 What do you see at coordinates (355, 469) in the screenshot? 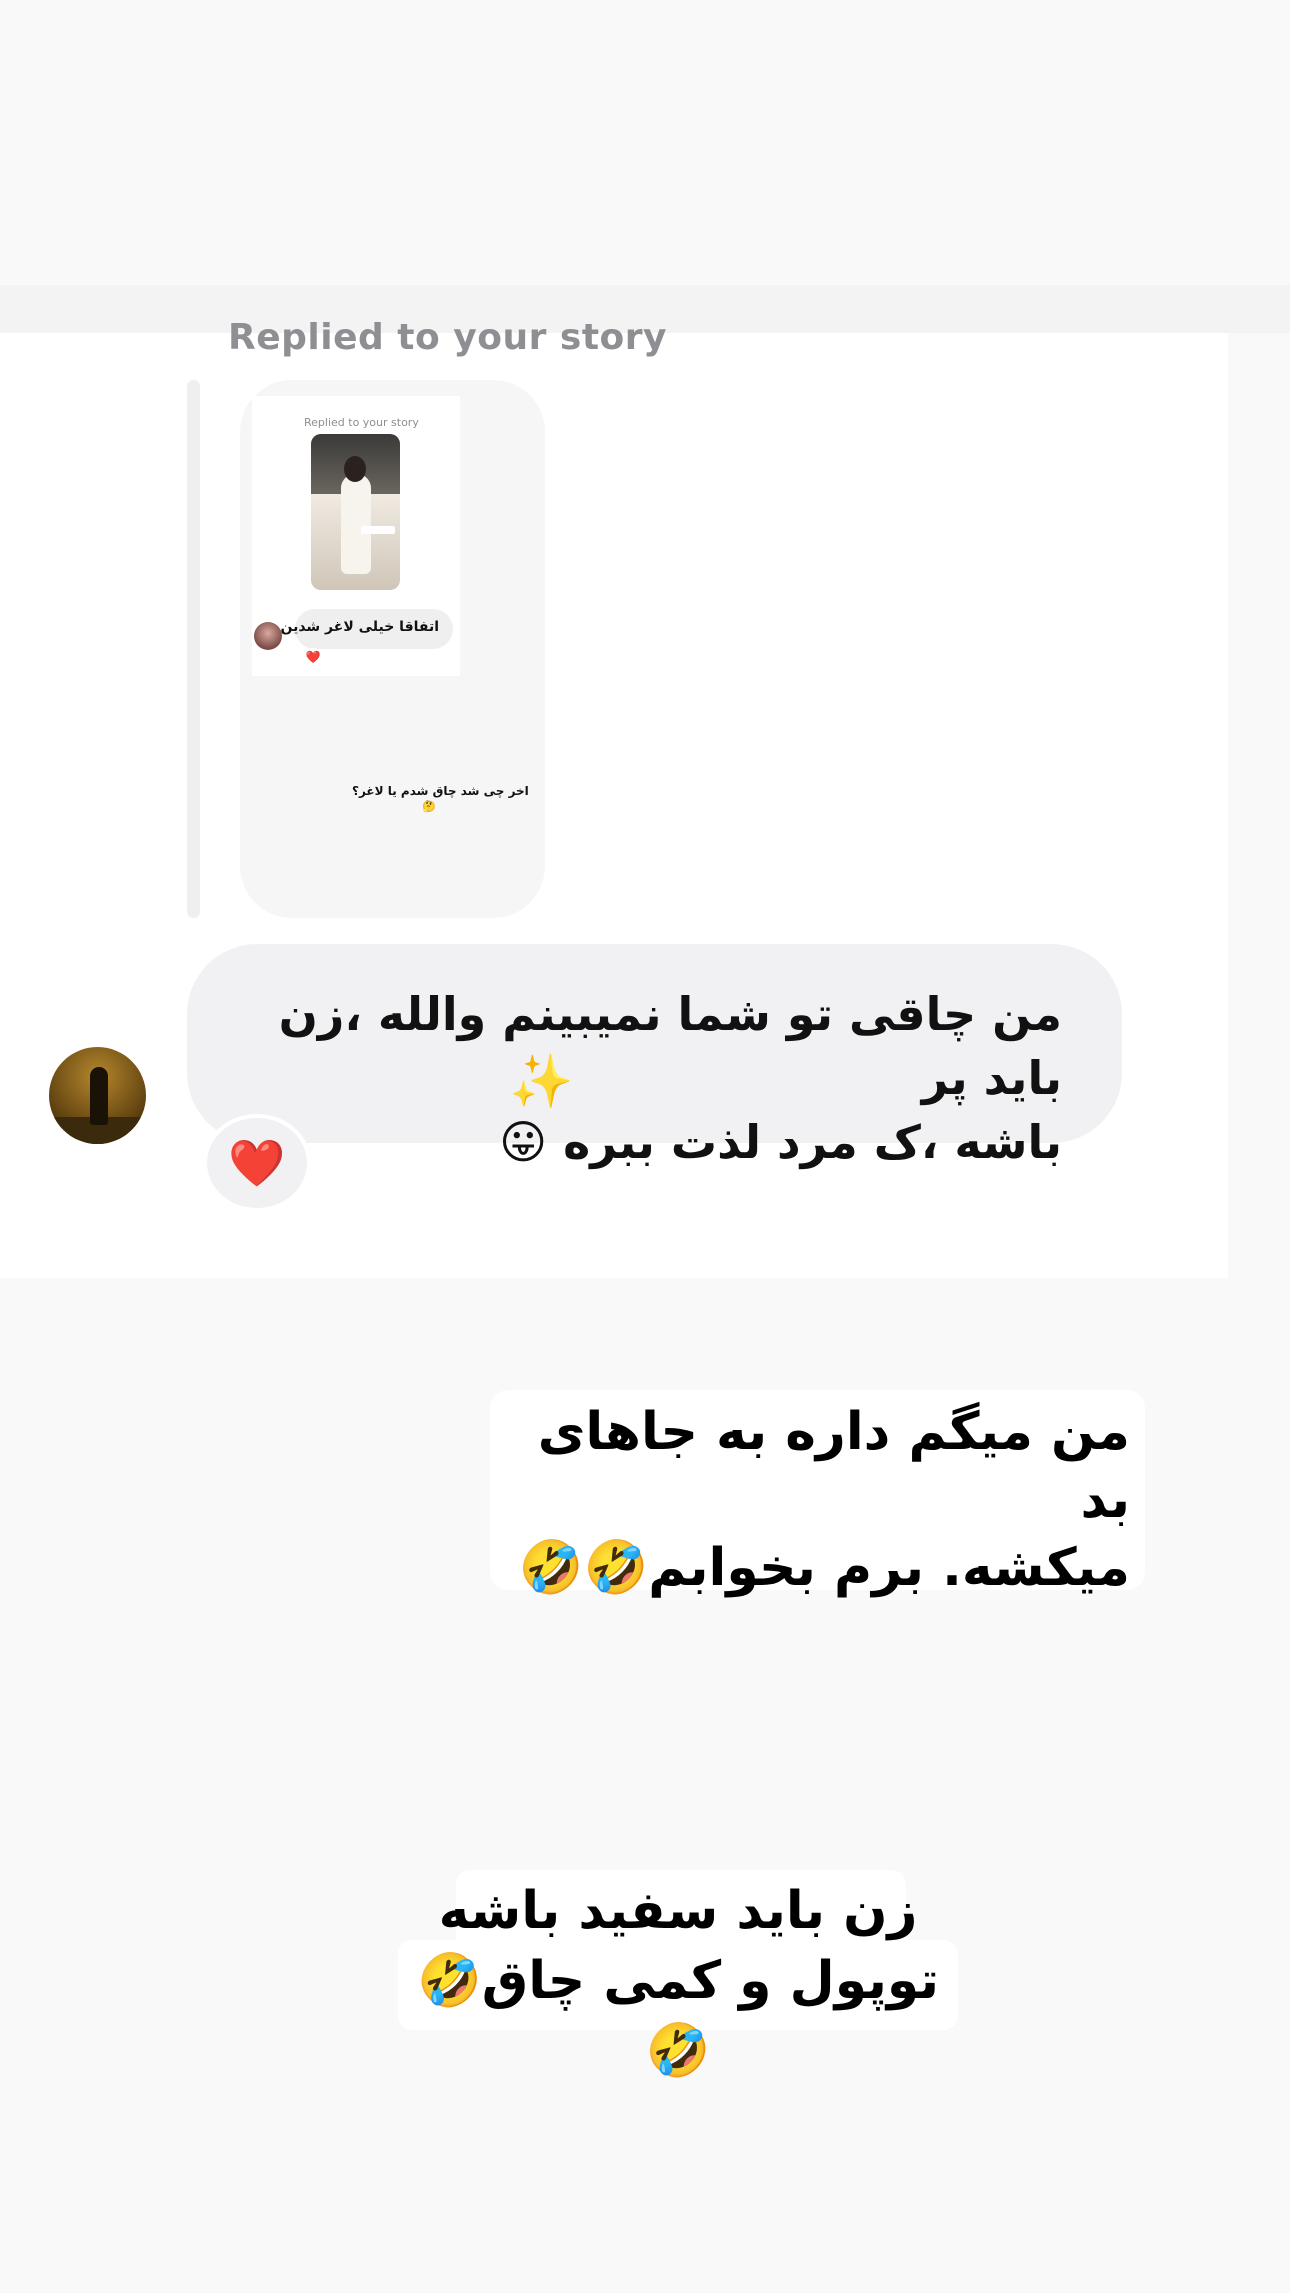
I see `story-figure-head` at bounding box center [355, 469].